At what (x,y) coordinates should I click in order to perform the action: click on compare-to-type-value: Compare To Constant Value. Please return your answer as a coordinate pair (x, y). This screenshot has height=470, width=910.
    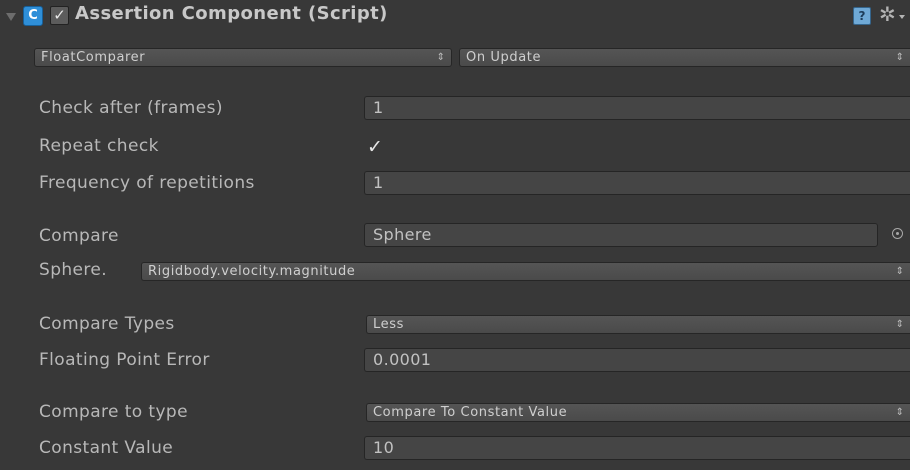
    Looking at the image, I should click on (470, 412).